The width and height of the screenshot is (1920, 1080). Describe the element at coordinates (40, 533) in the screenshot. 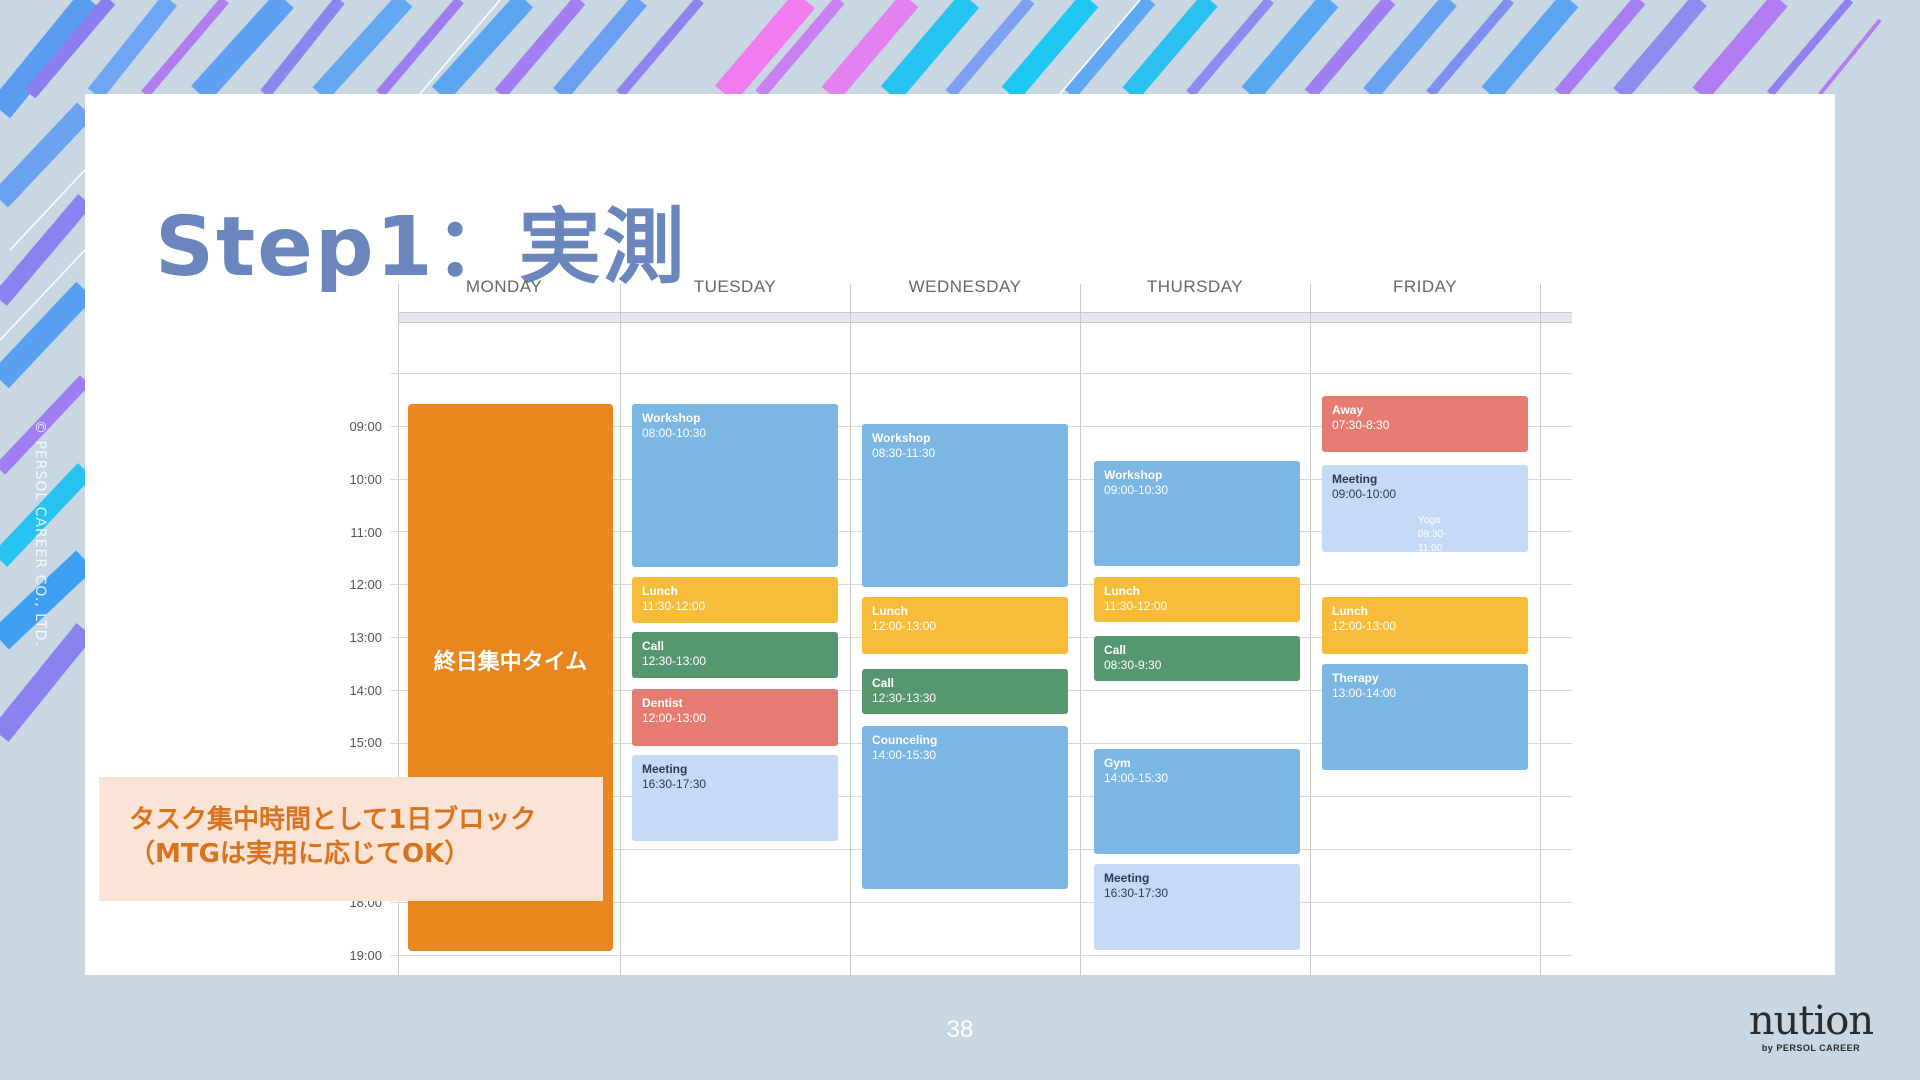

I see `copyright-text: © PERSOL CAREER CO., LTD.` at that location.